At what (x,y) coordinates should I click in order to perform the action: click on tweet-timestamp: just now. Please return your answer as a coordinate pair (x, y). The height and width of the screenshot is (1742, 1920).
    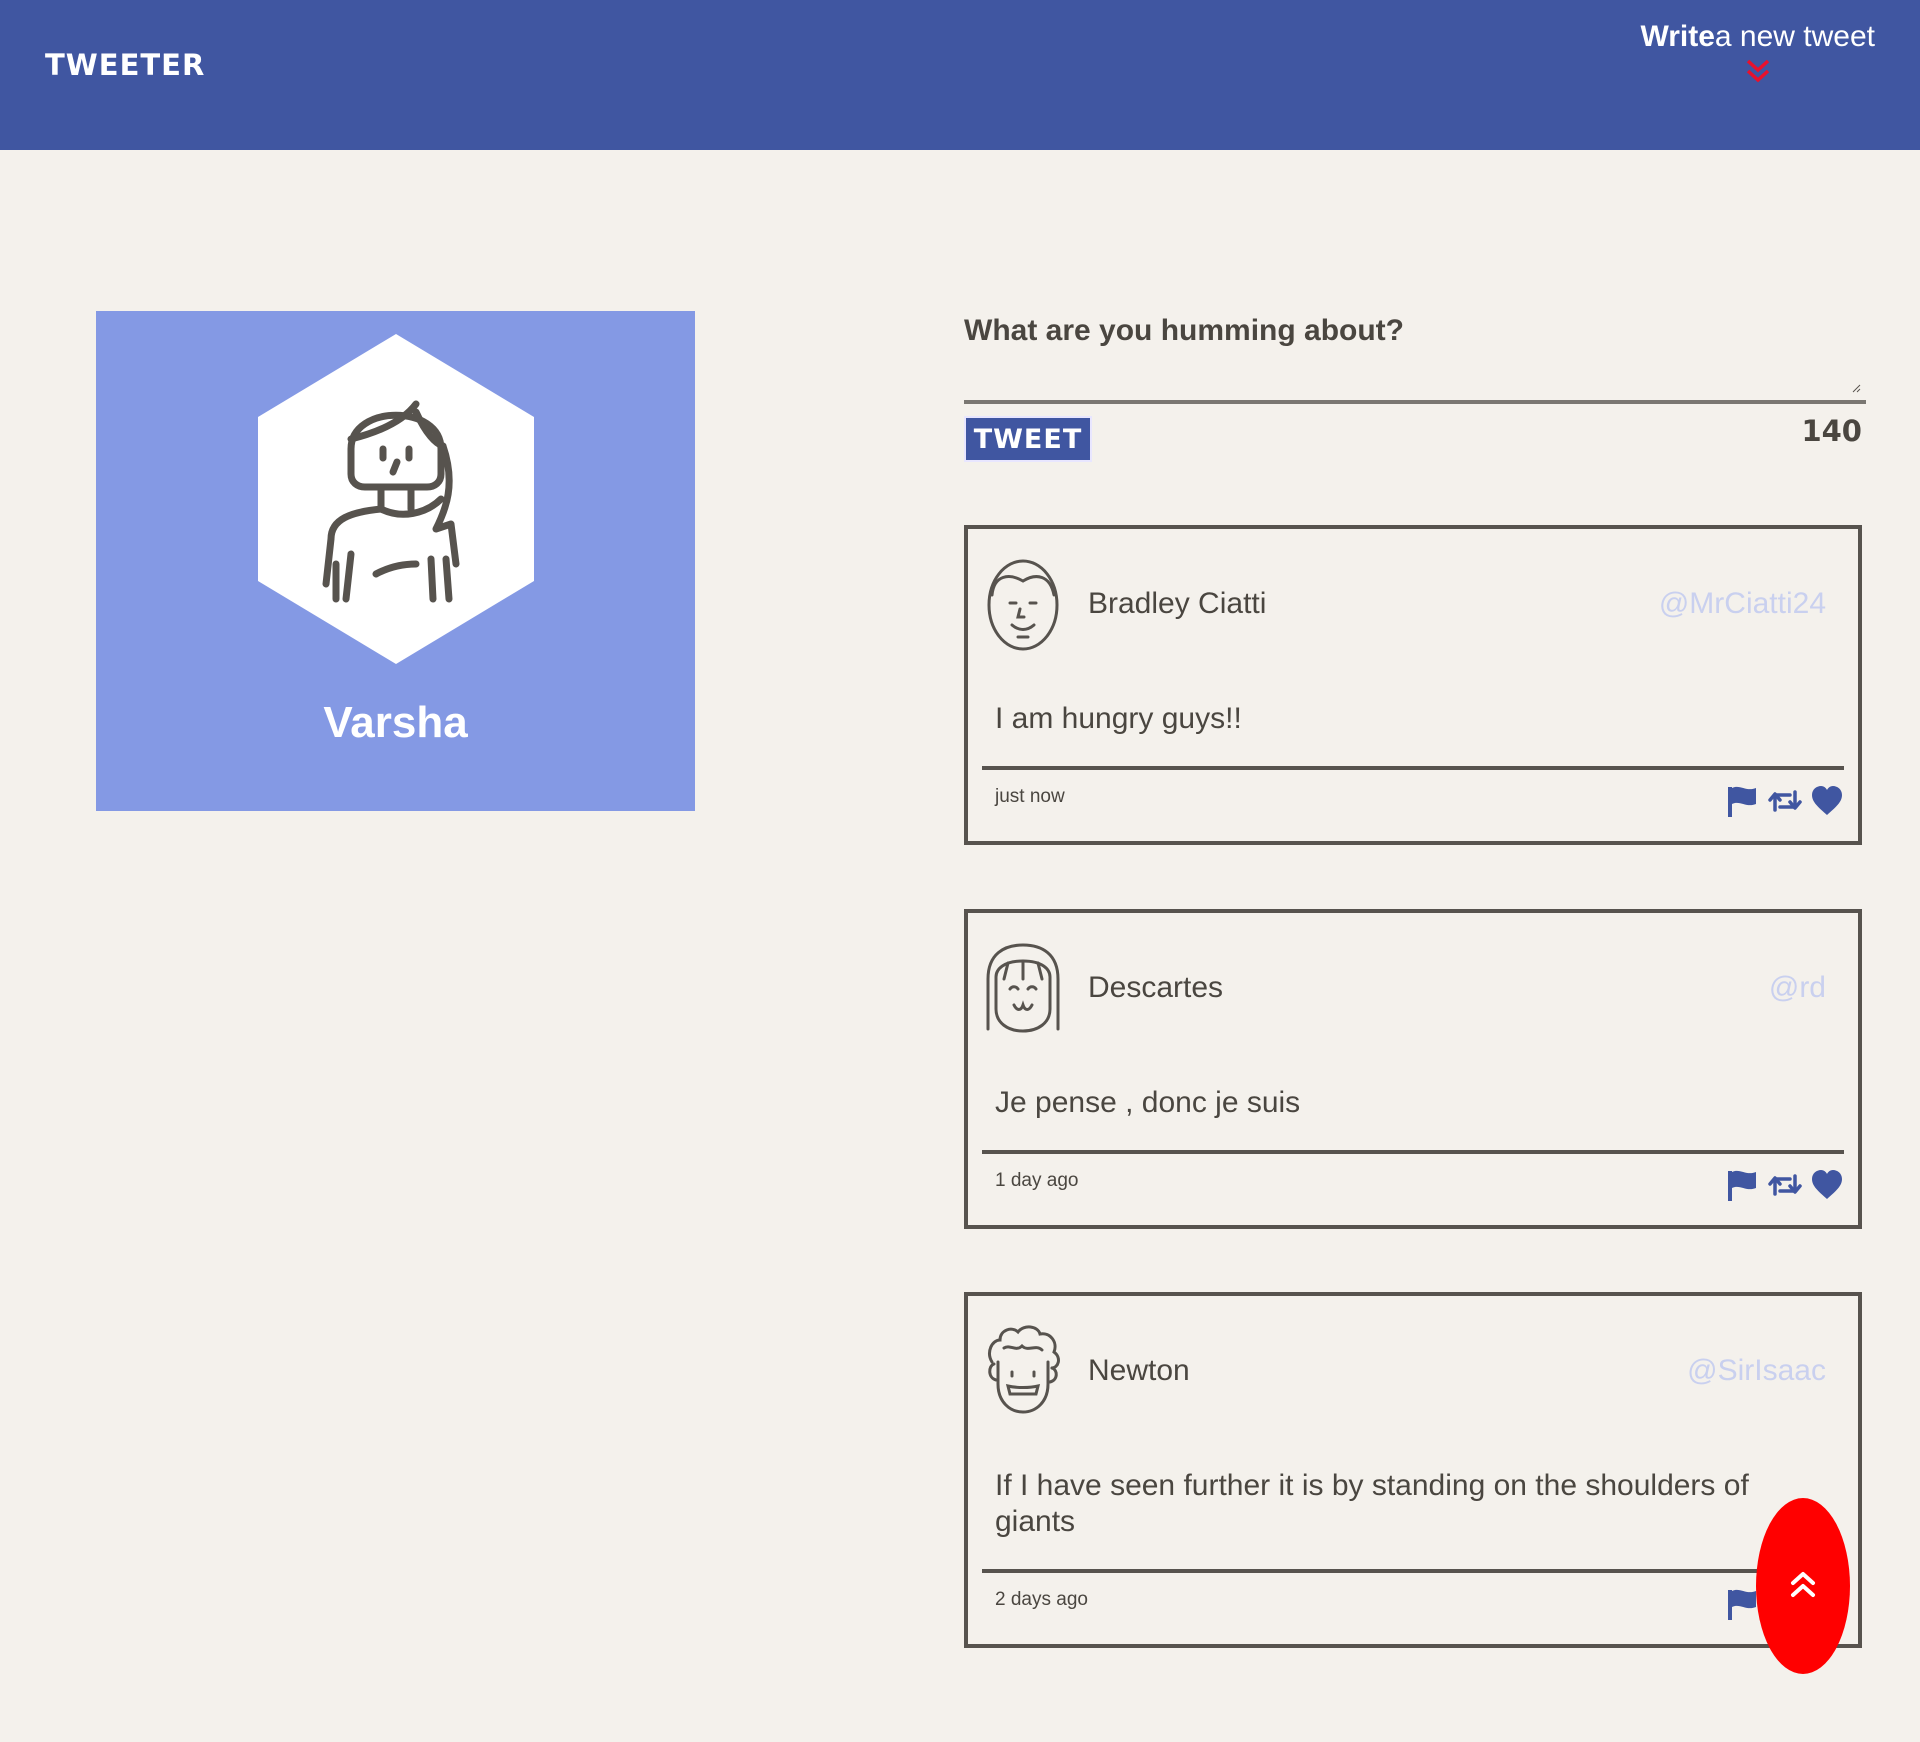
    Looking at the image, I should click on (1030, 796).